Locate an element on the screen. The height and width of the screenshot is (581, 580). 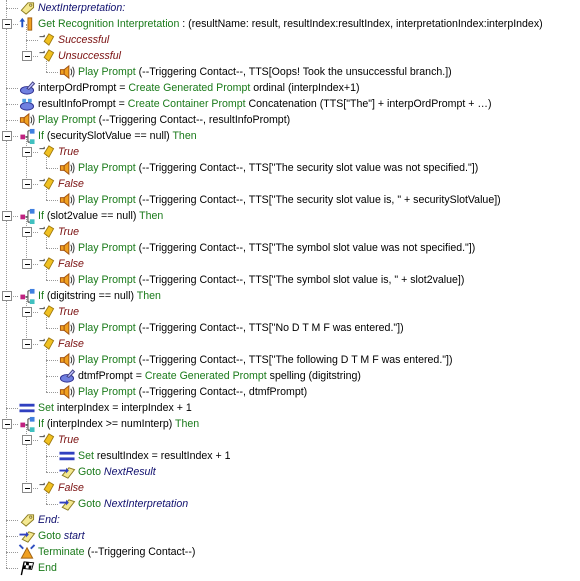
row-text-segment: interpIndex = interpIndex + 1 is located at coordinates (122, 408).